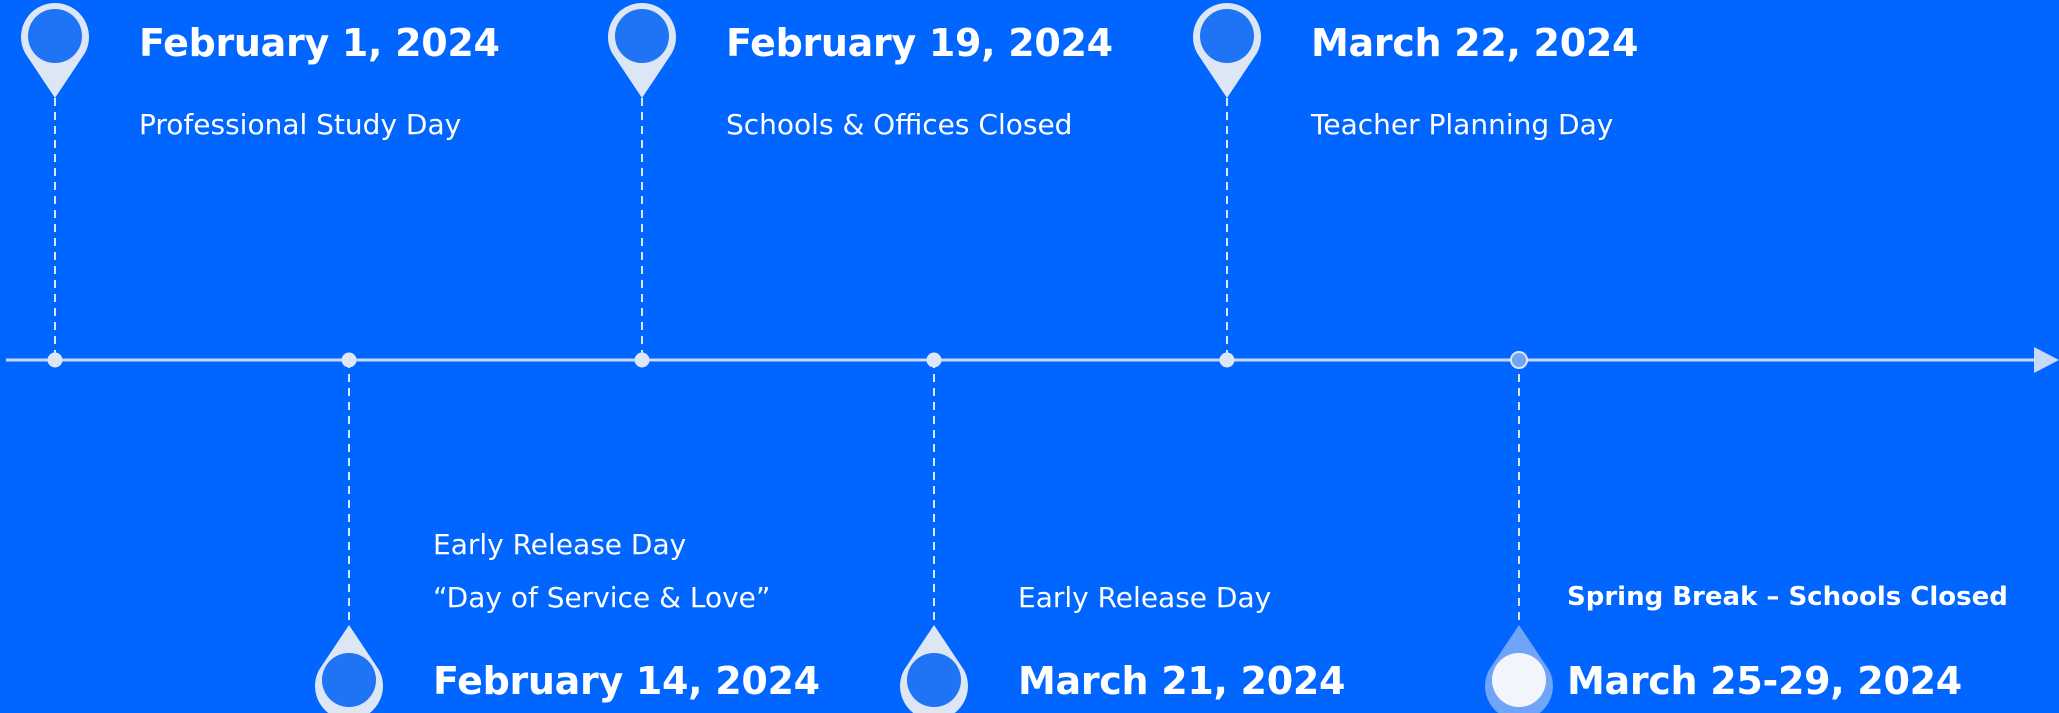 The image size is (2059, 713). Describe the element at coordinates (1182, 681) in the screenshot. I see `event-date: March 21, 2024` at that location.